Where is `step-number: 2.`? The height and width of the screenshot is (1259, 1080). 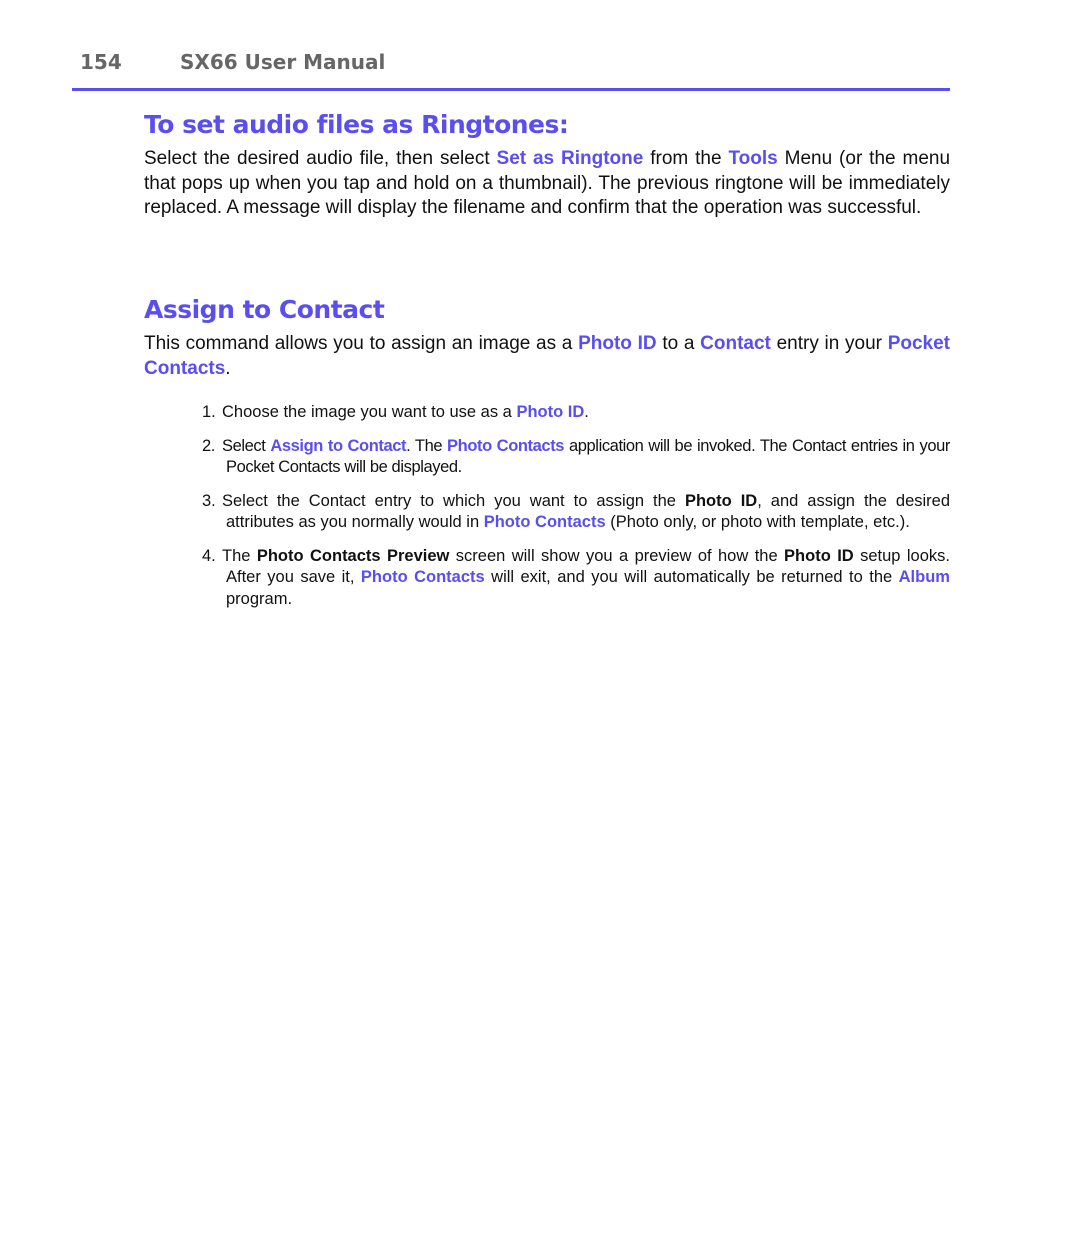 step-number: 2. is located at coordinates (208, 445).